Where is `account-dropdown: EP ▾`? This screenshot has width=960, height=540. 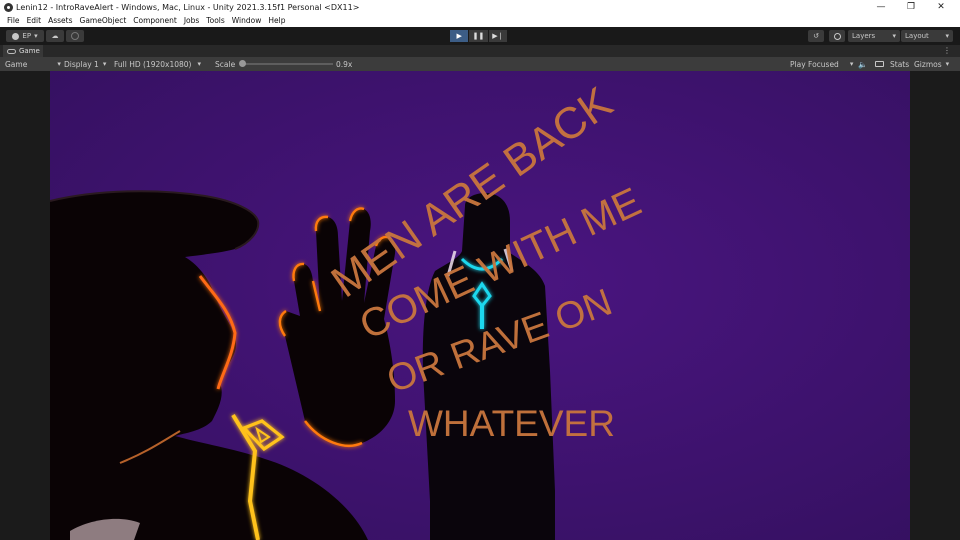
account-dropdown: EP ▾ is located at coordinates (25, 36).